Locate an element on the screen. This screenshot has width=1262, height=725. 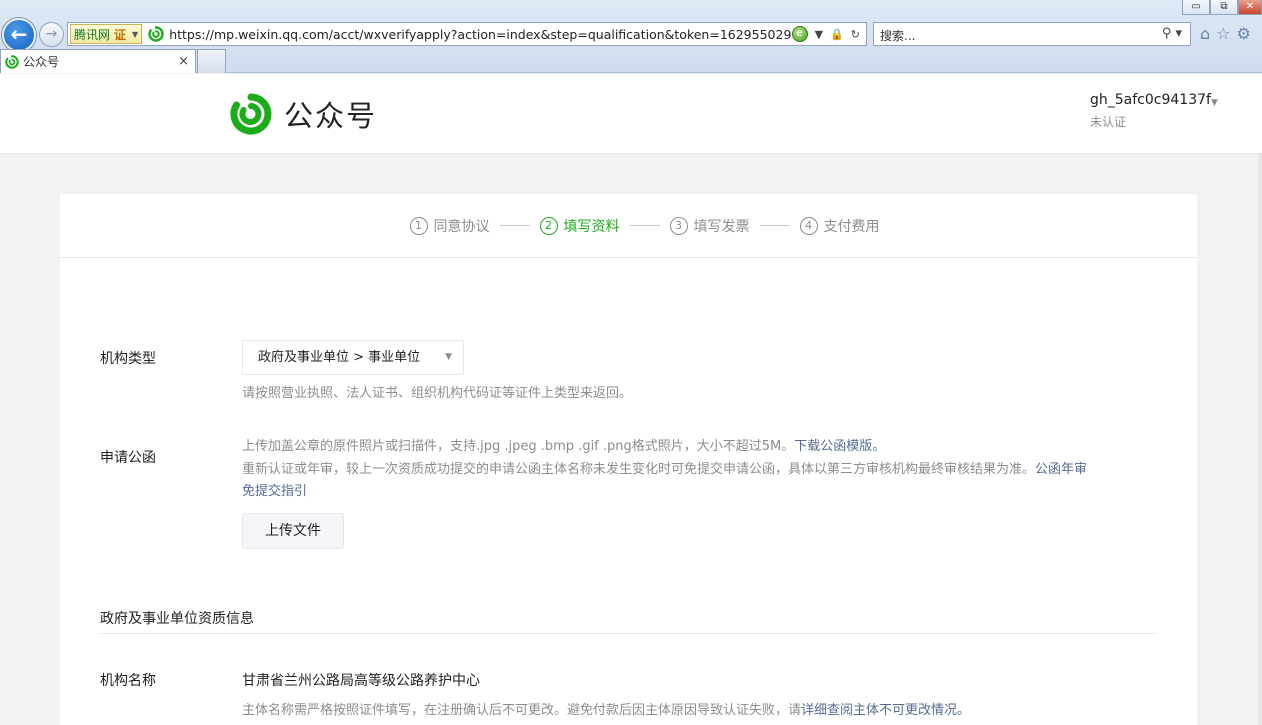
refresh-icon: ↻ is located at coordinates (855, 34).